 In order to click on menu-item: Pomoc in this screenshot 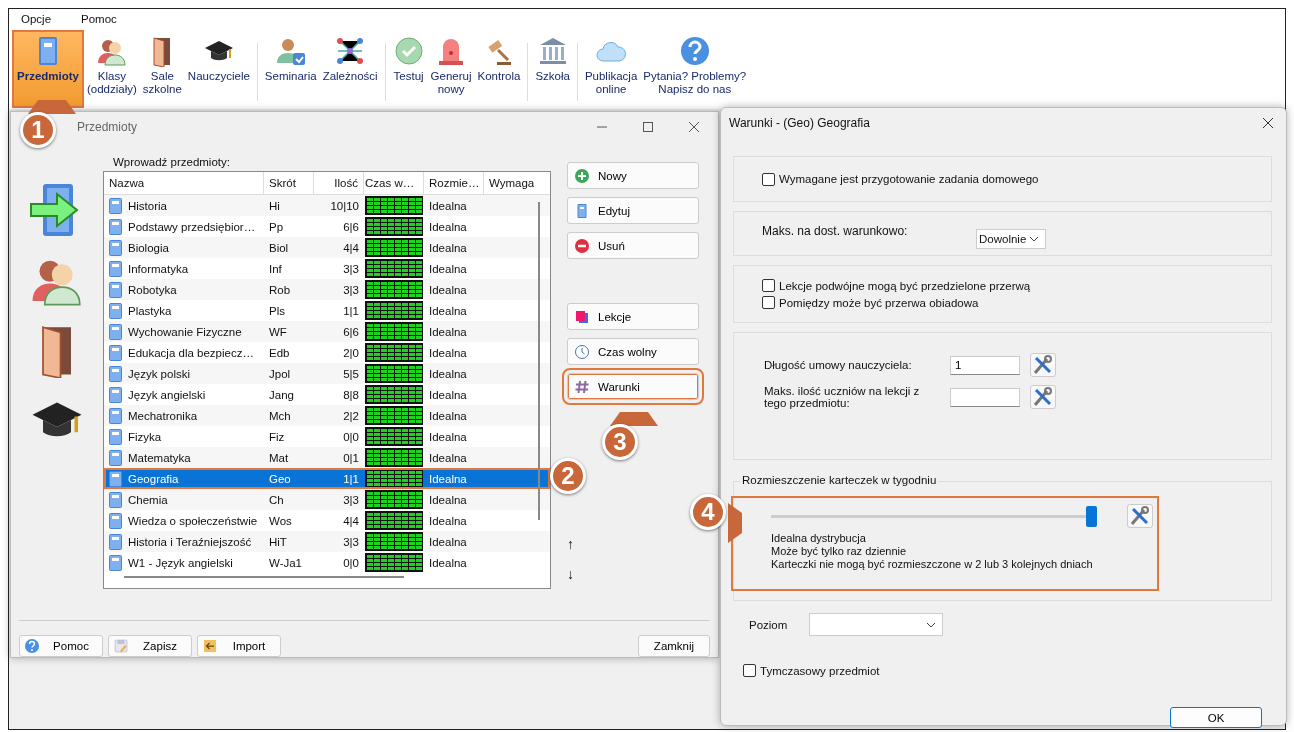, I will do `click(99, 19)`.